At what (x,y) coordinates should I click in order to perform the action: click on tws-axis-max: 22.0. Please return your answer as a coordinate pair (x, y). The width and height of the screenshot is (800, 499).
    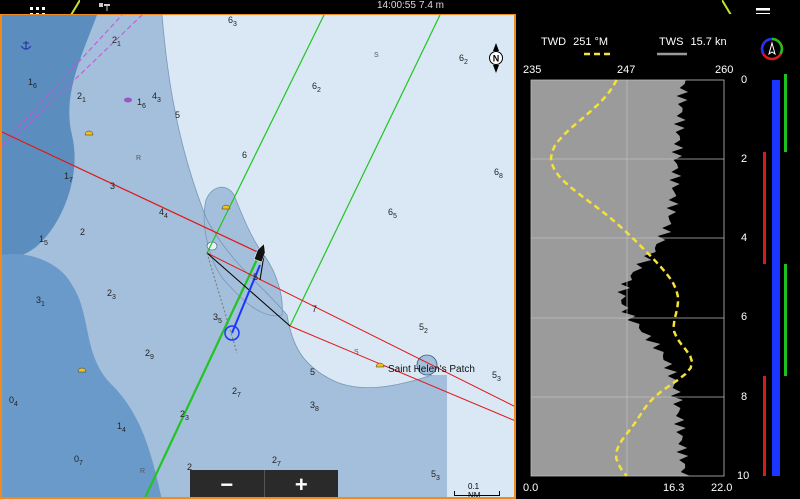
    Looking at the image, I should click on (722, 488).